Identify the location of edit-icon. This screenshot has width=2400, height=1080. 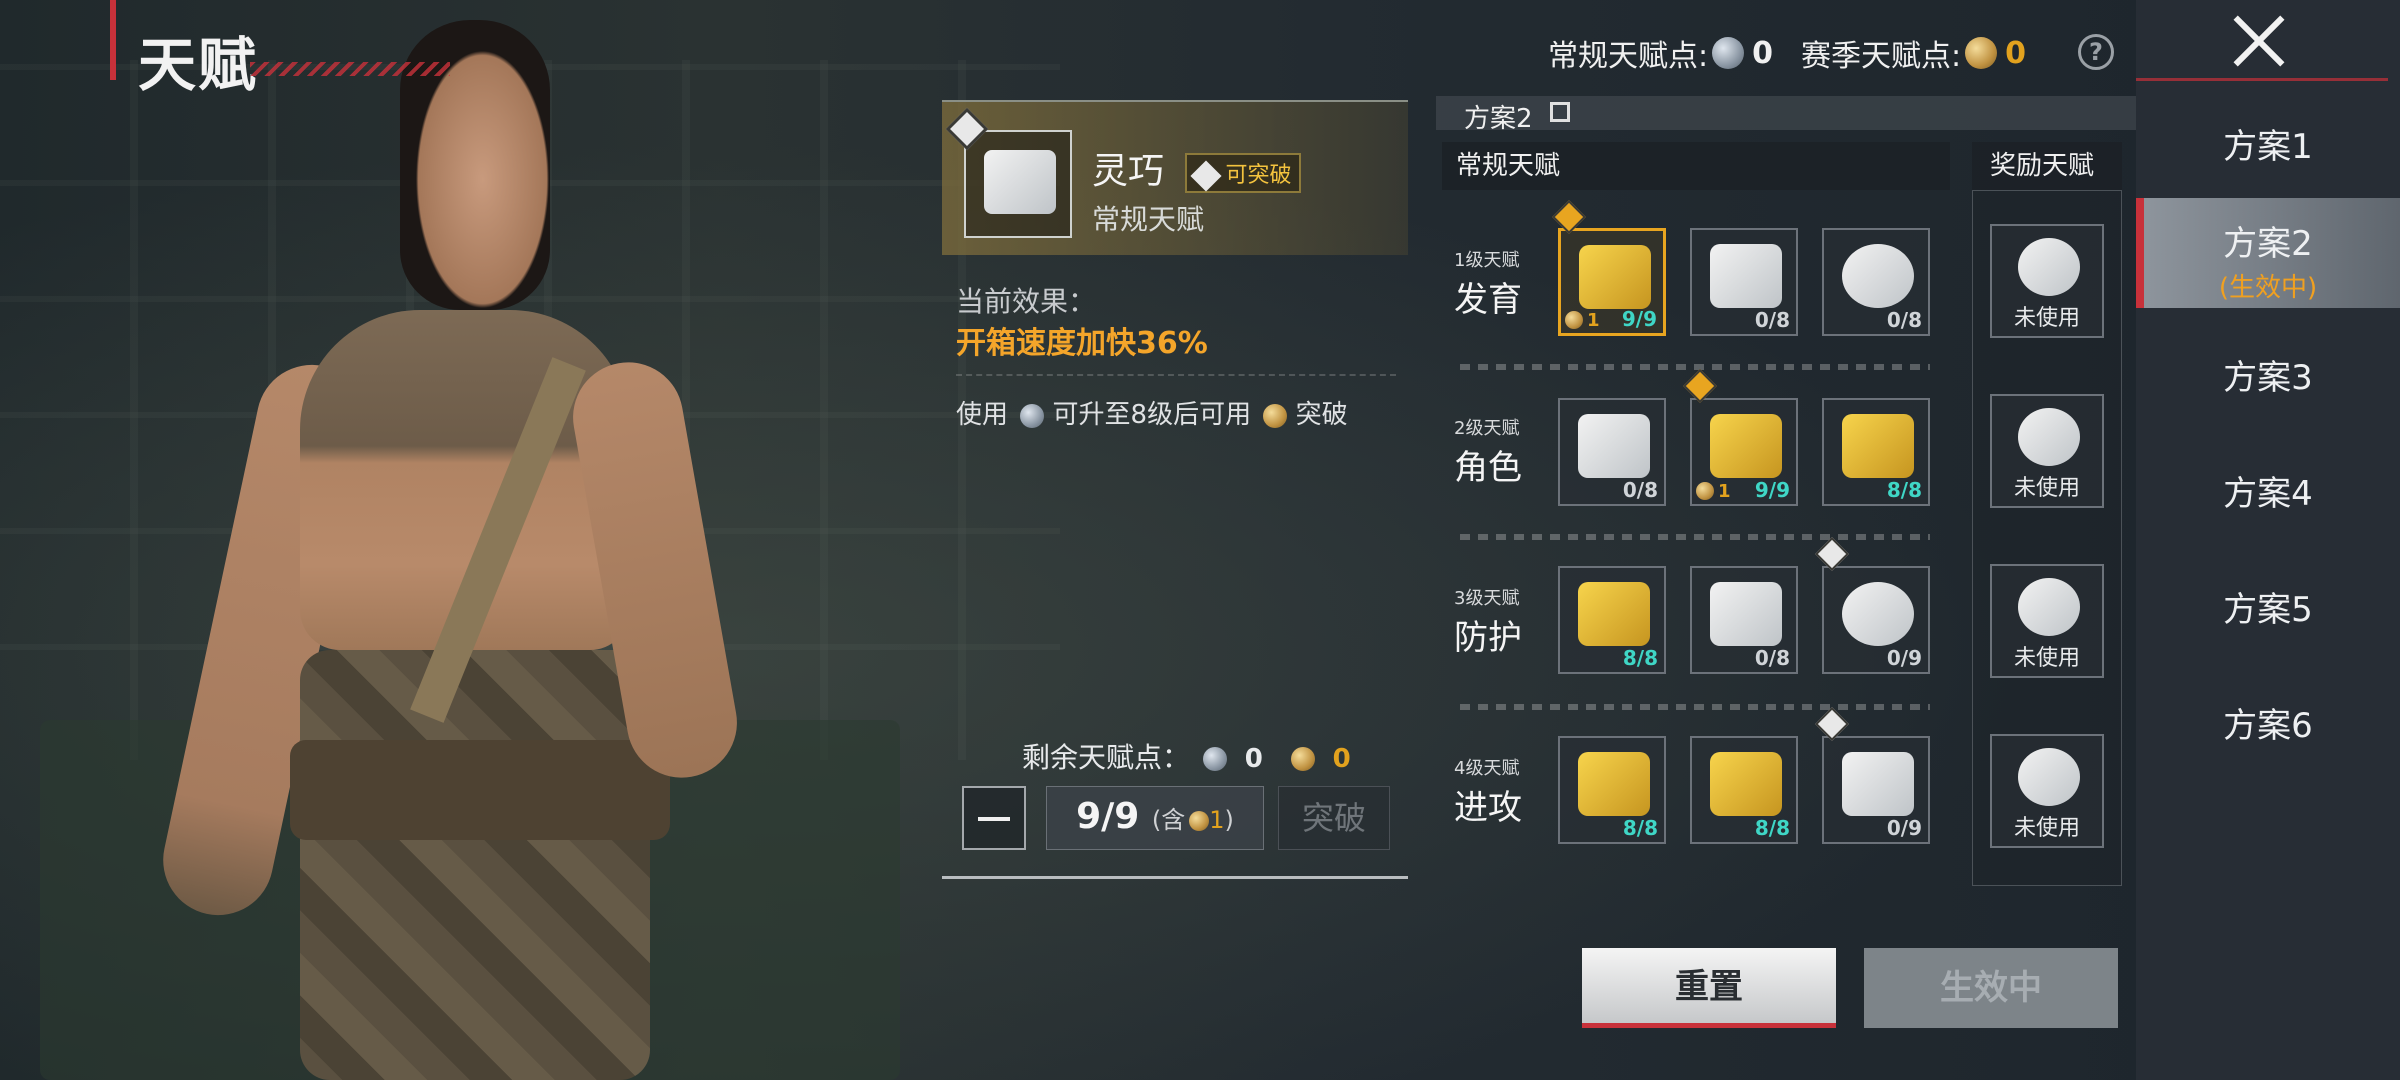
(1560, 112).